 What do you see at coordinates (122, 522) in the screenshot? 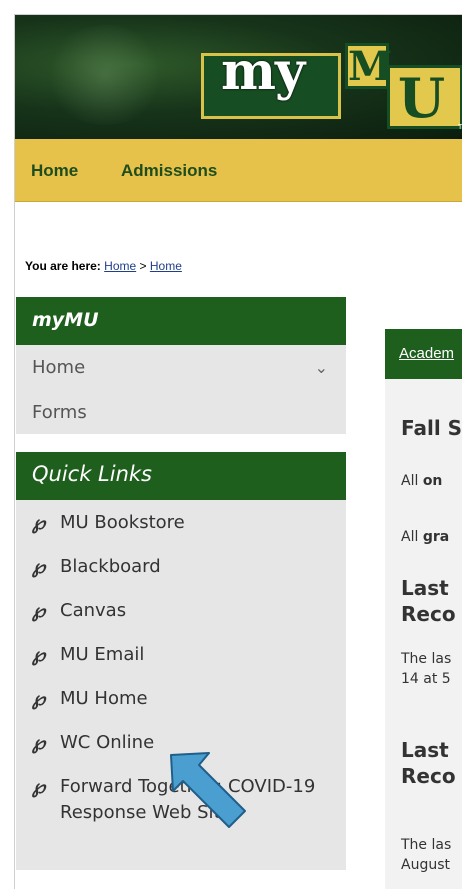
I see `quick-link-label: MU Bookstore` at bounding box center [122, 522].